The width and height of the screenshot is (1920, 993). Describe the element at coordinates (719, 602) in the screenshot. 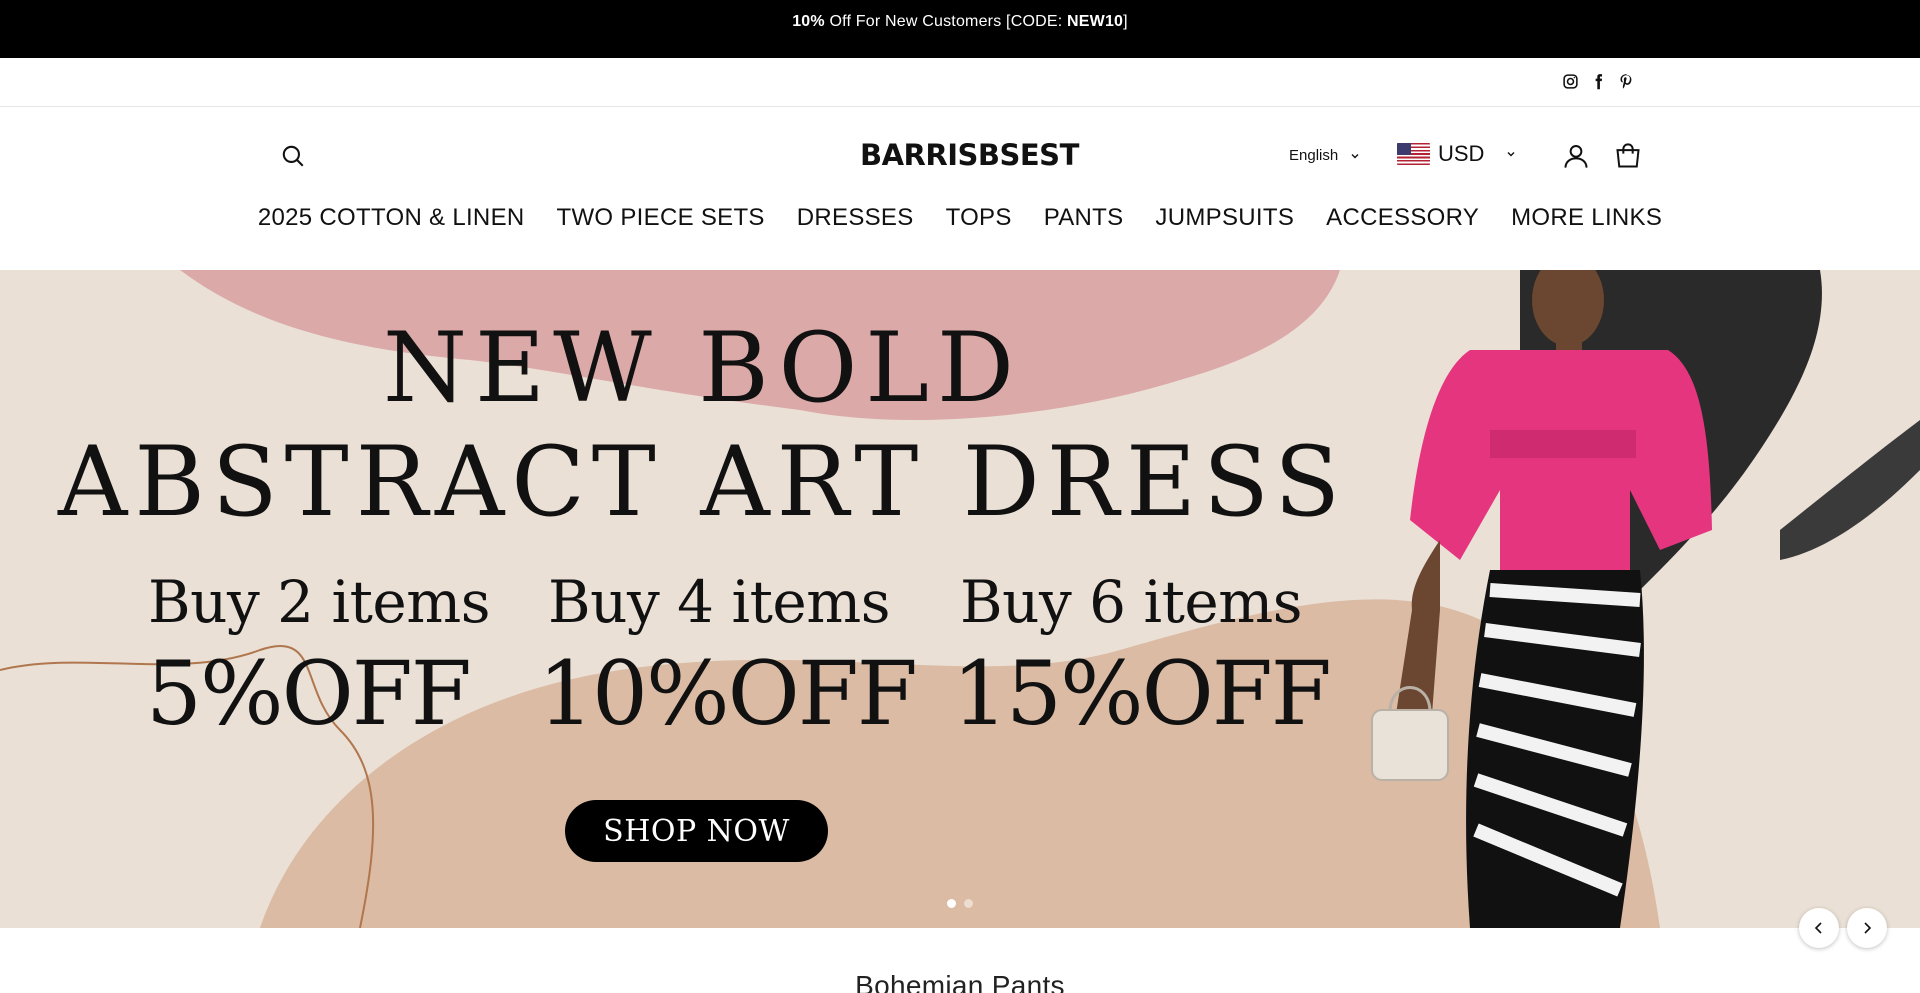

I see `offer-buy-4: Buy 4 items` at that location.